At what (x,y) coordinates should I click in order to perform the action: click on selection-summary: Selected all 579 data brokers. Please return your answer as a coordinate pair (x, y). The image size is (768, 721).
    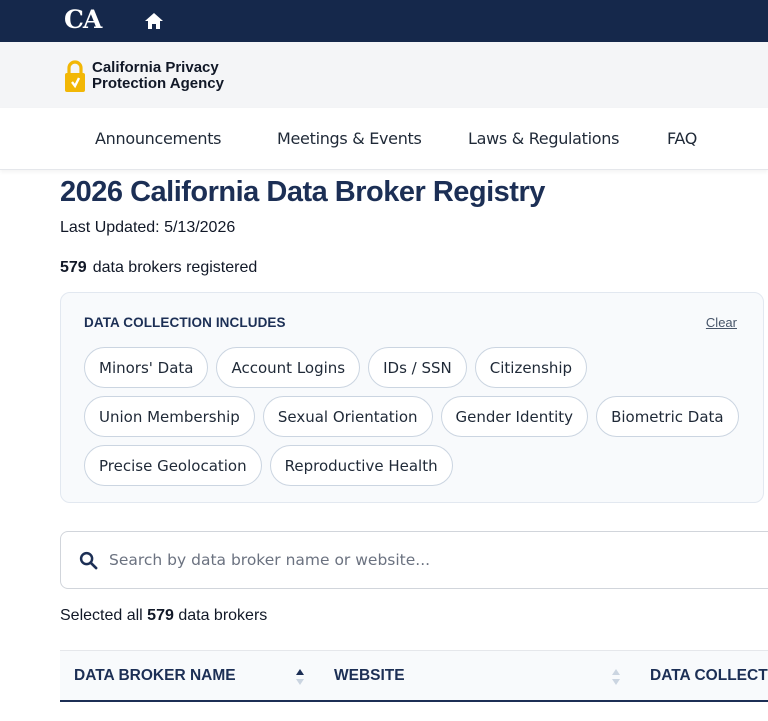
    Looking at the image, I should click on (163, 616).